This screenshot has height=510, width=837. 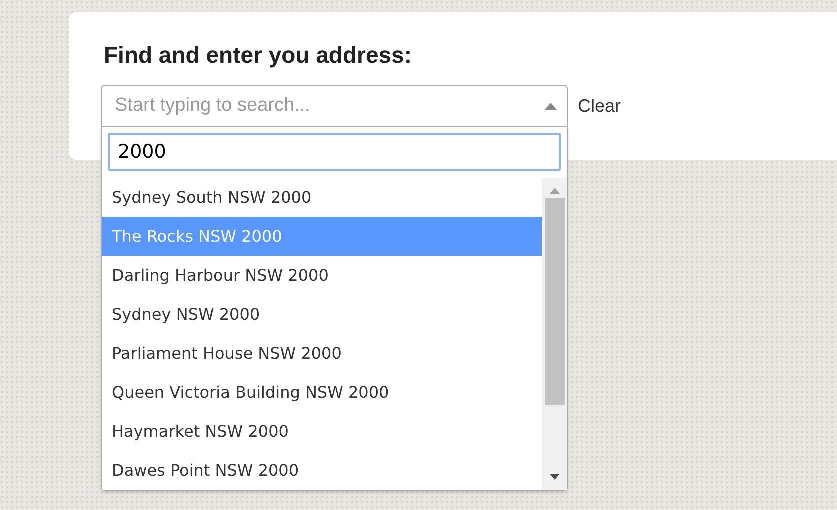 What do you see at coordinates (554, 301) in the screenshot?
I see `scroll-thumb` at bounding box center [554, 301].